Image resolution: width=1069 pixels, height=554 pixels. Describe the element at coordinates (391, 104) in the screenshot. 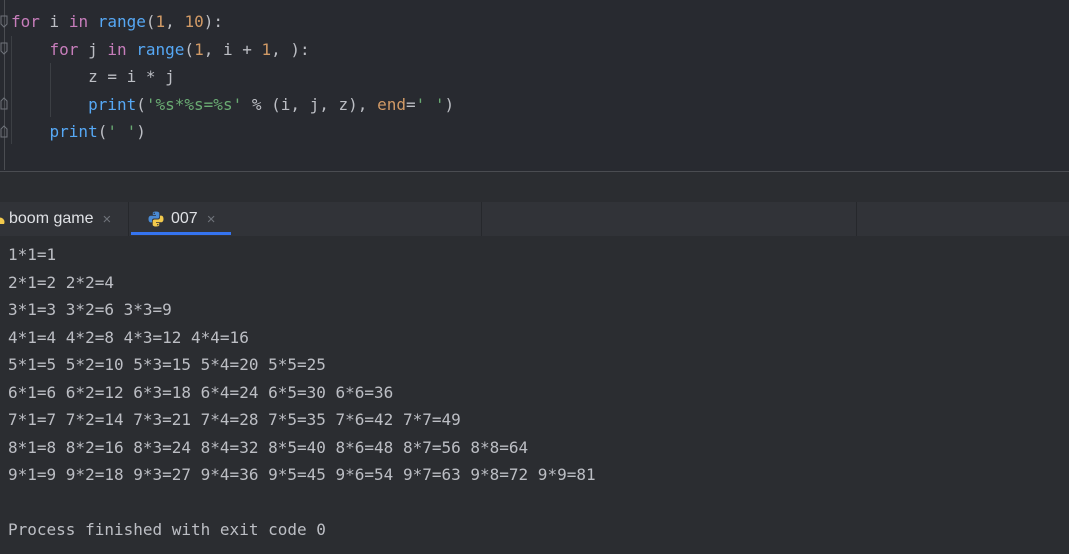

I see `code-token: end` at that location.